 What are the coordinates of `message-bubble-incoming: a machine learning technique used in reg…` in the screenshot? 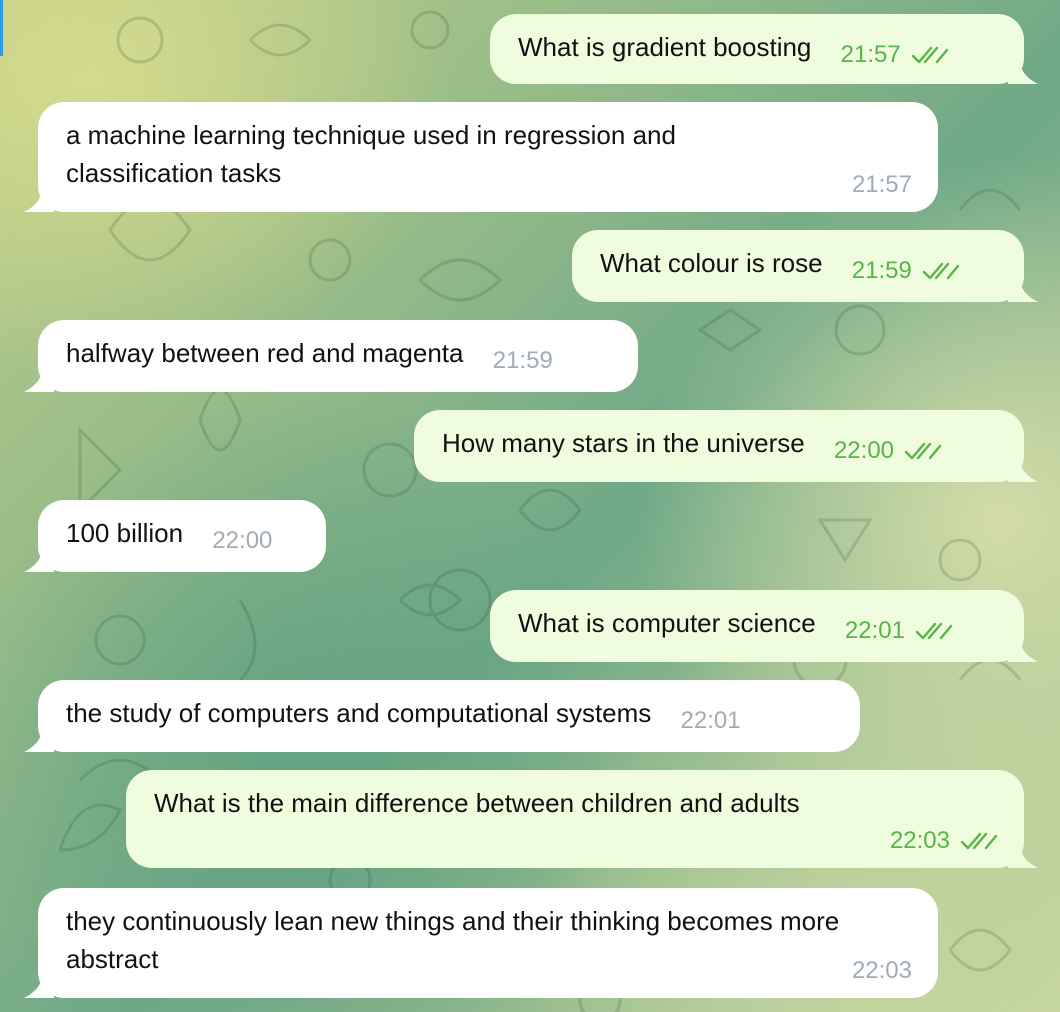 It's located at (488, 157).